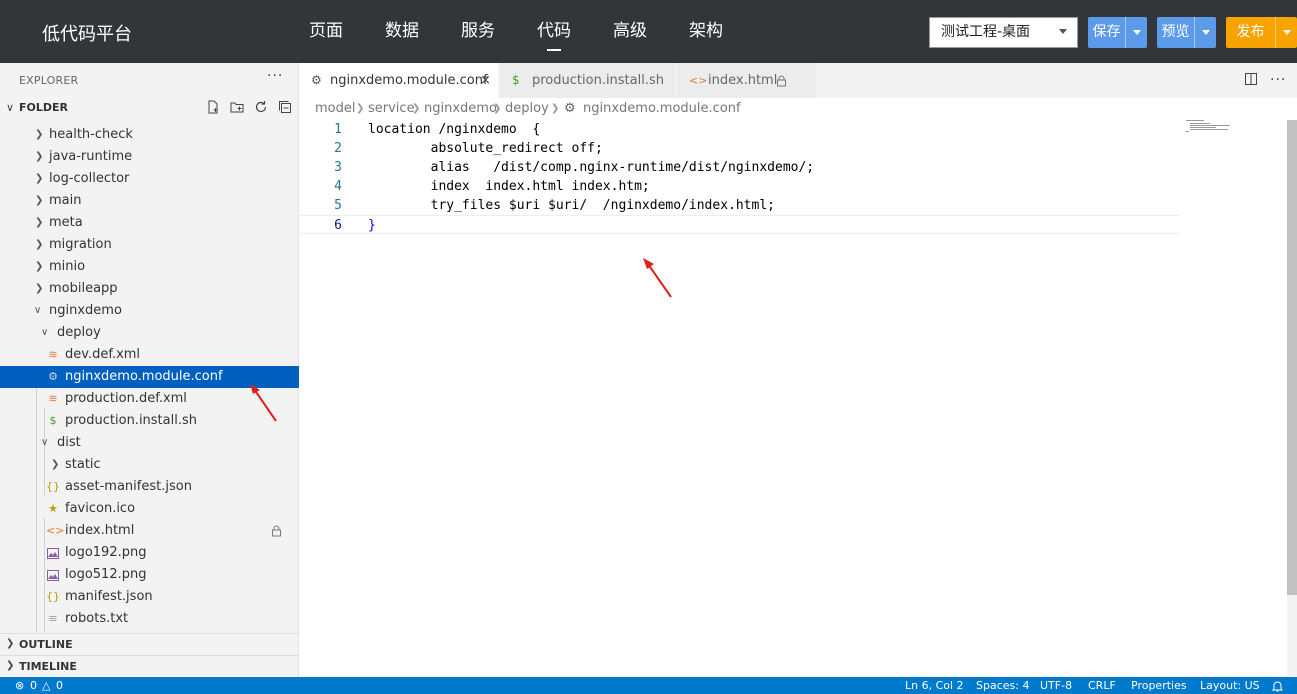 The width and height of the screenshot is (1297, 694). I want to click on tree-item-label: logo192.png, so click(106, 552).